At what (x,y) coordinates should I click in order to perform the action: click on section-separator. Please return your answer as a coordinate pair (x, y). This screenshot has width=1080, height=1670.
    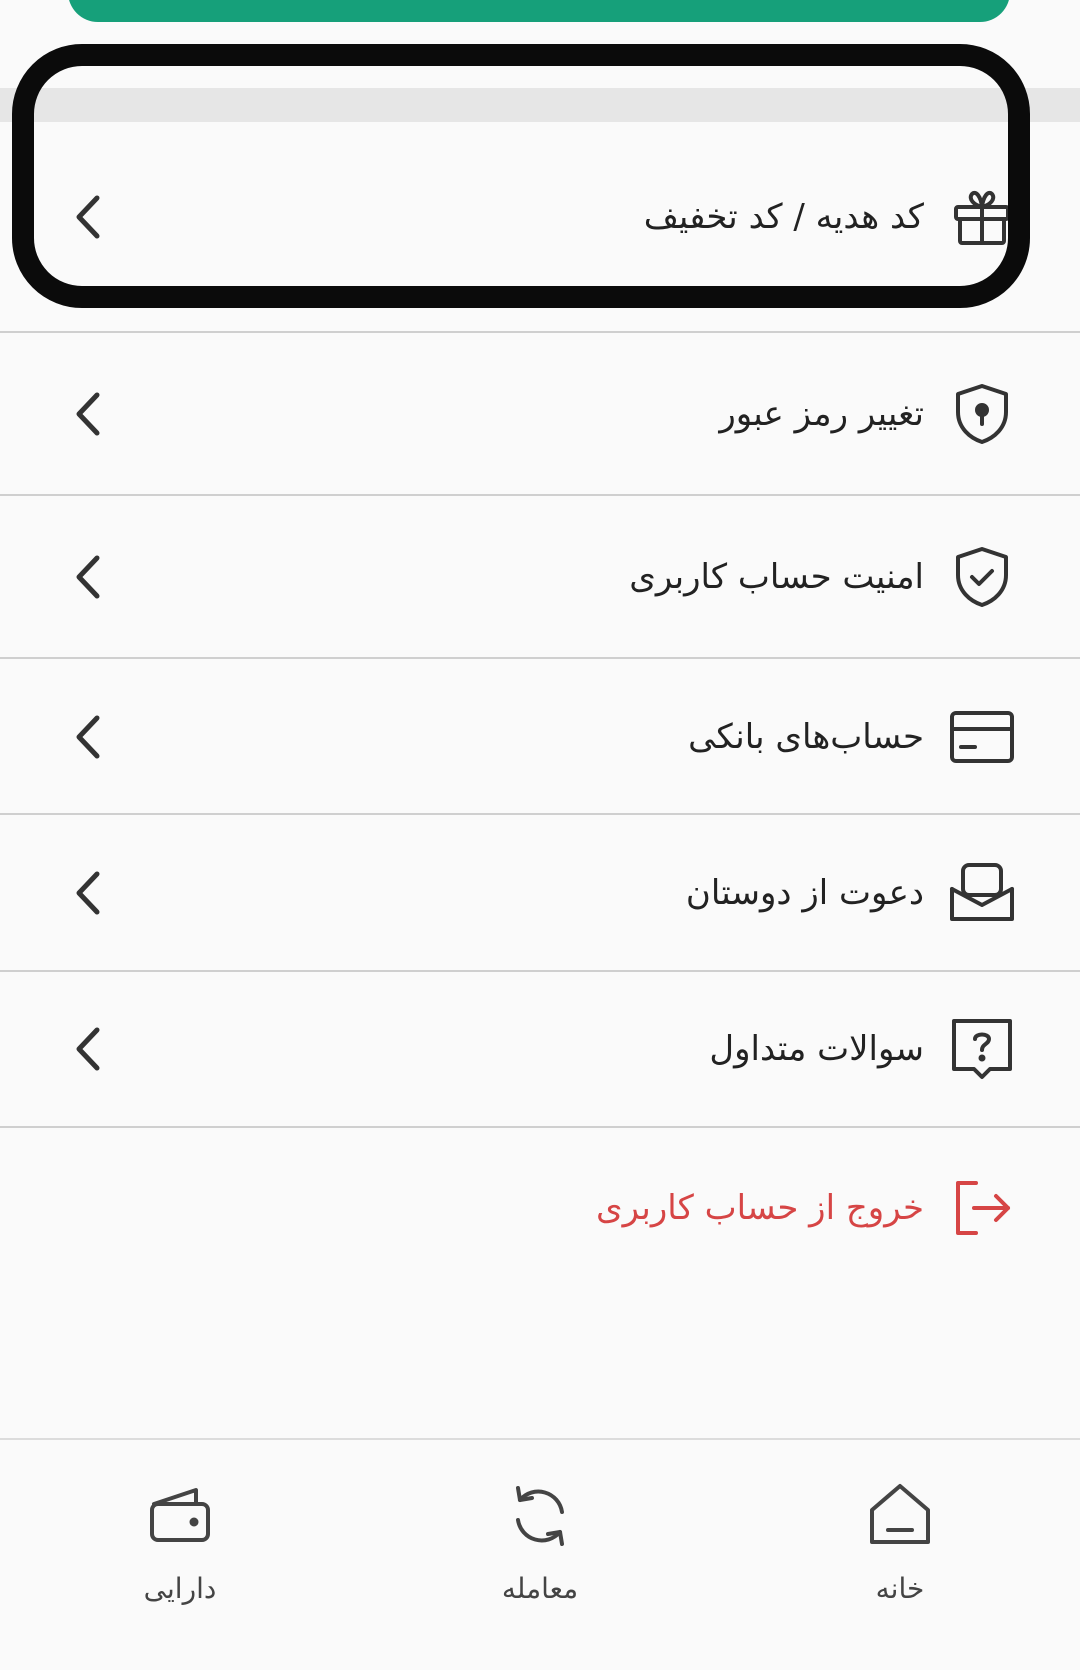
    Looking at the image, I should click on (540, 105).